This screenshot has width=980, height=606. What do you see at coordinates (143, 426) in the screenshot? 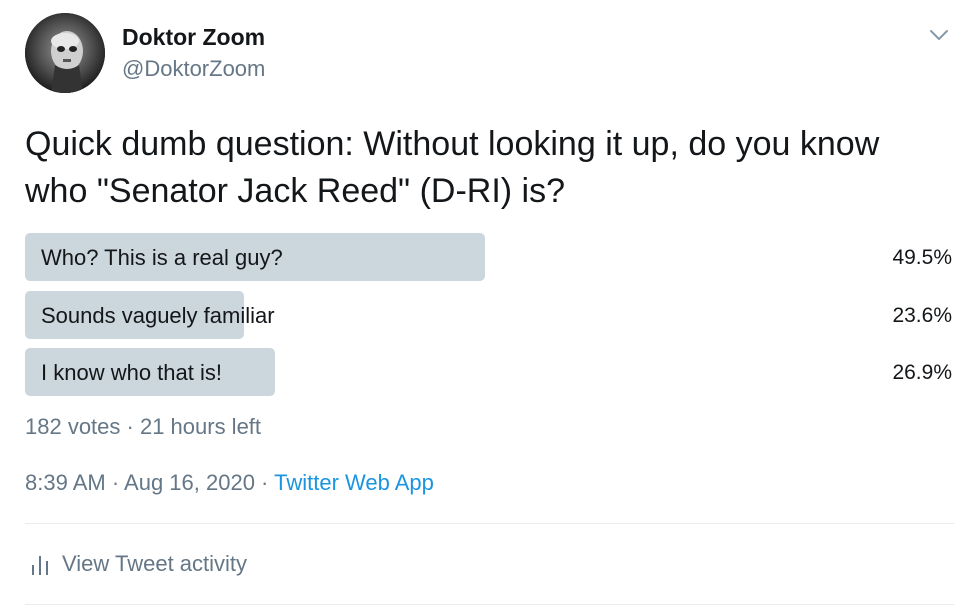
I see `poll-meta: 182 votes · 21 hours left` at bounding box center [143, 426].